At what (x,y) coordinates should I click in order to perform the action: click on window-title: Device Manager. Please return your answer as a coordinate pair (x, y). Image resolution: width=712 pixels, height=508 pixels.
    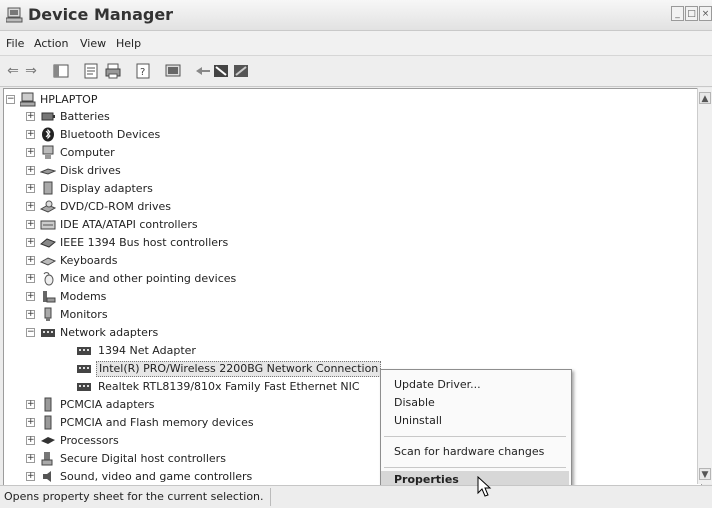
    Looking at the image, I should click on (101, 14).